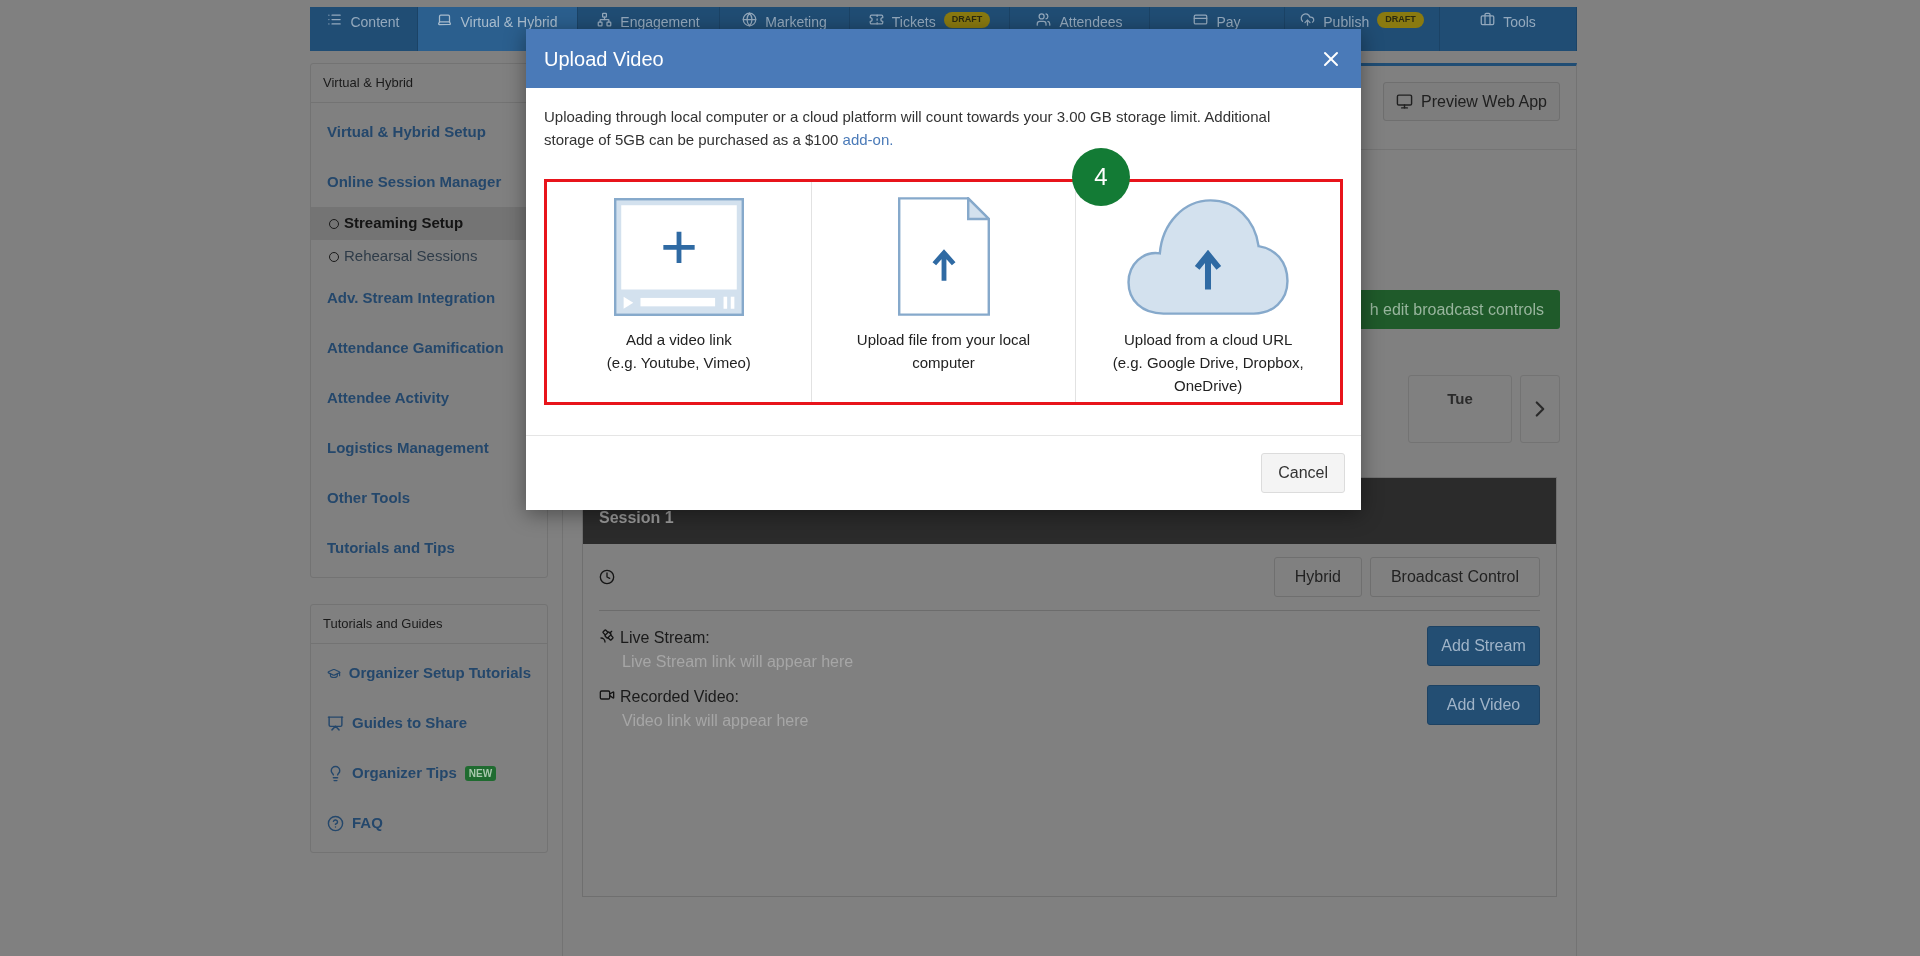 The width and height of the screenshot is (1920, 956). What do you see at coordinates (335, 19) in the screenshot?
I see `list-icon` at bounding box center [335, 19].